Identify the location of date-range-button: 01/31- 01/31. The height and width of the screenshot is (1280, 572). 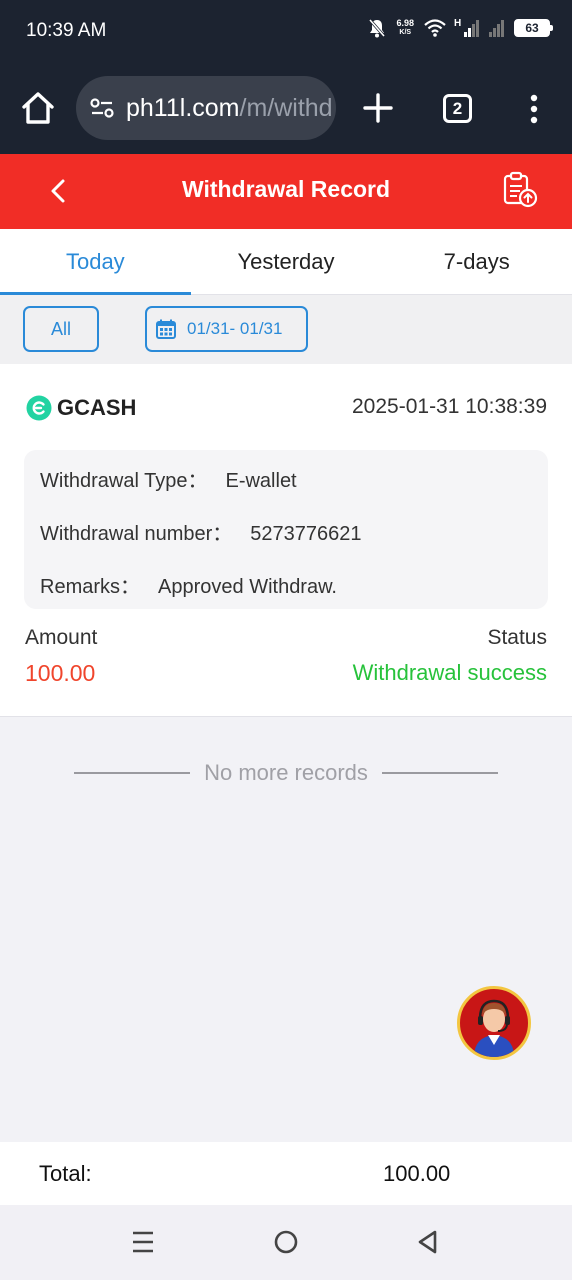
(226, 329).